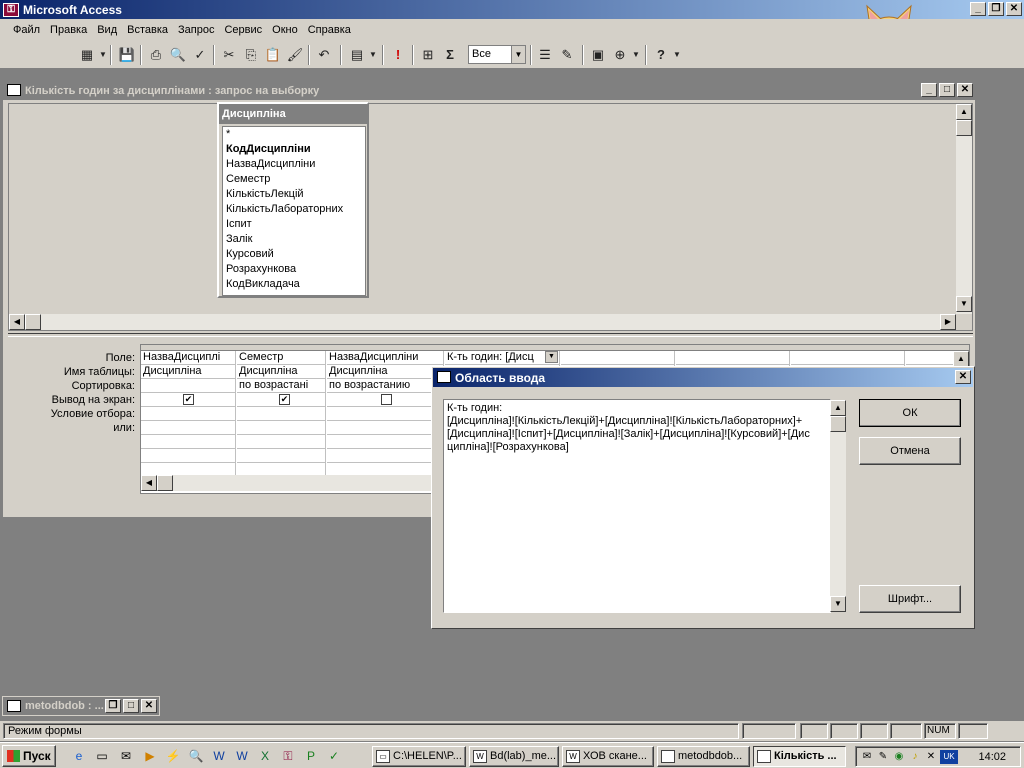  What do you see at coordinates (29, 756) in the screenshot?
I see `start-button: Пуск` at bounding box center [29, 756].